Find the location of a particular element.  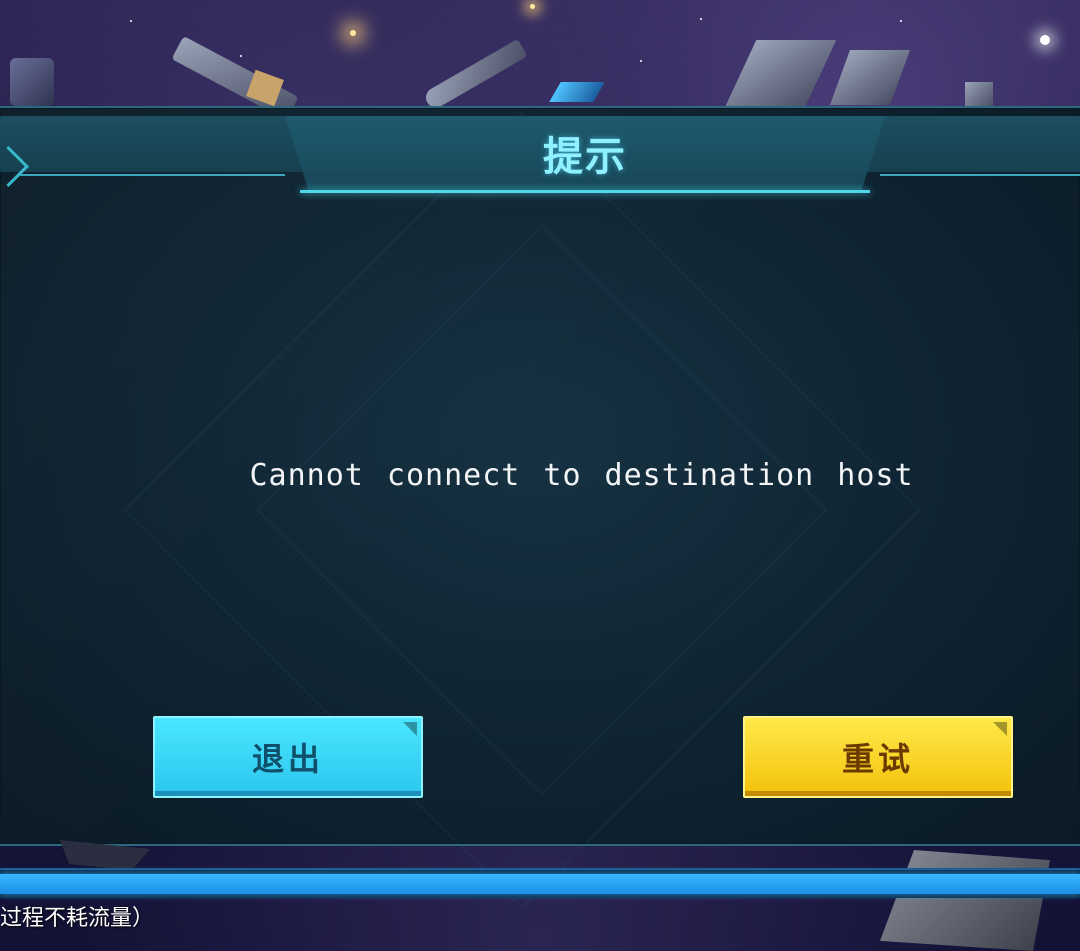

dialog-title: 提示 is located at coordinates (585, 157).